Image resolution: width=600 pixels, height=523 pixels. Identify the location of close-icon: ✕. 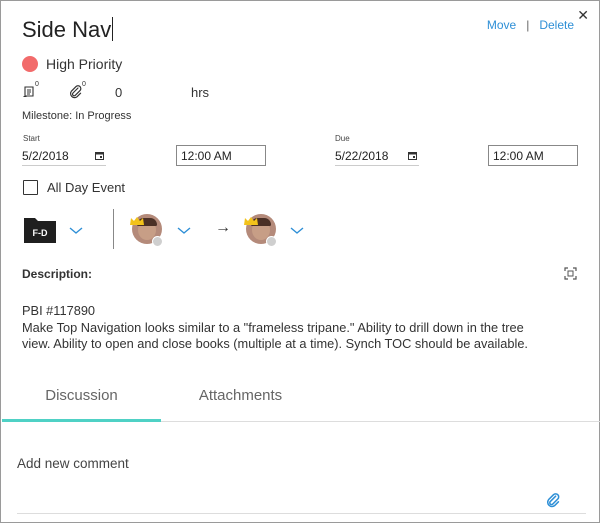
(583, 15).